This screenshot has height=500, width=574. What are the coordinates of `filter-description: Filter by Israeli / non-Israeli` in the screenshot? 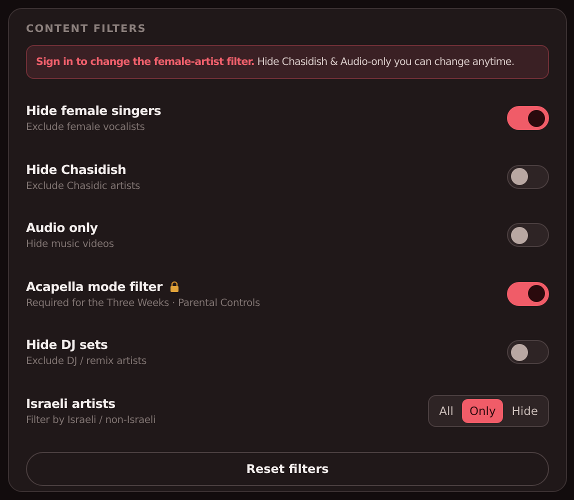 It's located at (91, 420).